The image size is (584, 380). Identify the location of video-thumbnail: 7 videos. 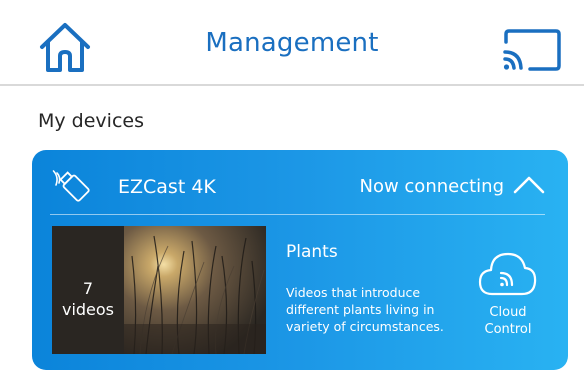
(159, 290).